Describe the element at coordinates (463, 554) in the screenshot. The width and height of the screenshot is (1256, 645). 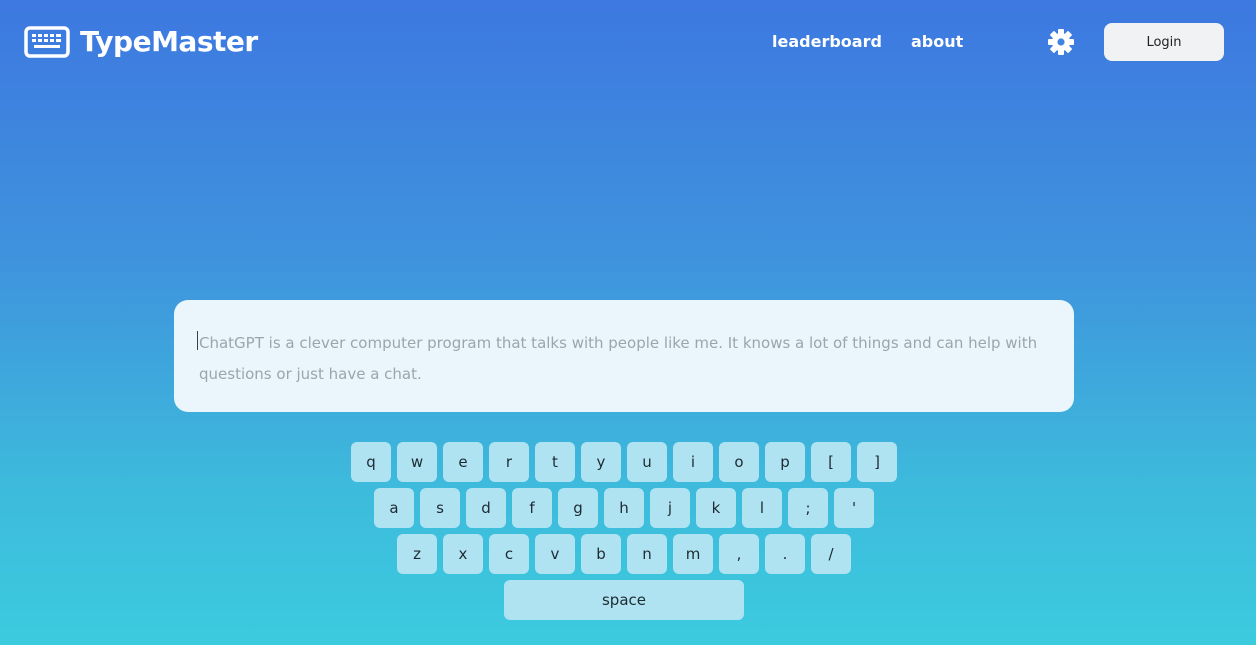
I see `key-x: x` at that location.